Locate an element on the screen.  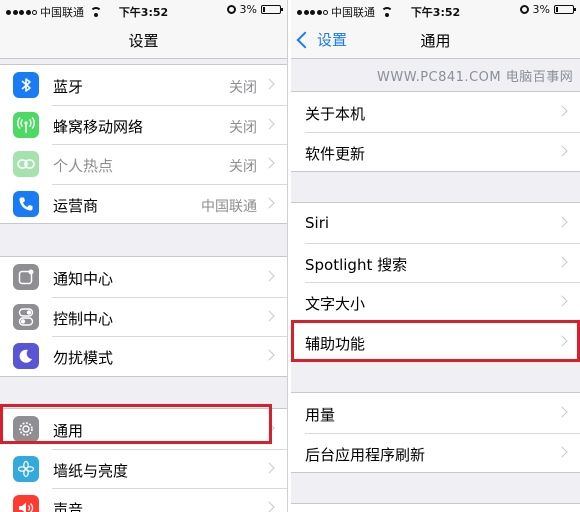
cellular-icon is located at coordinates (26, 124).